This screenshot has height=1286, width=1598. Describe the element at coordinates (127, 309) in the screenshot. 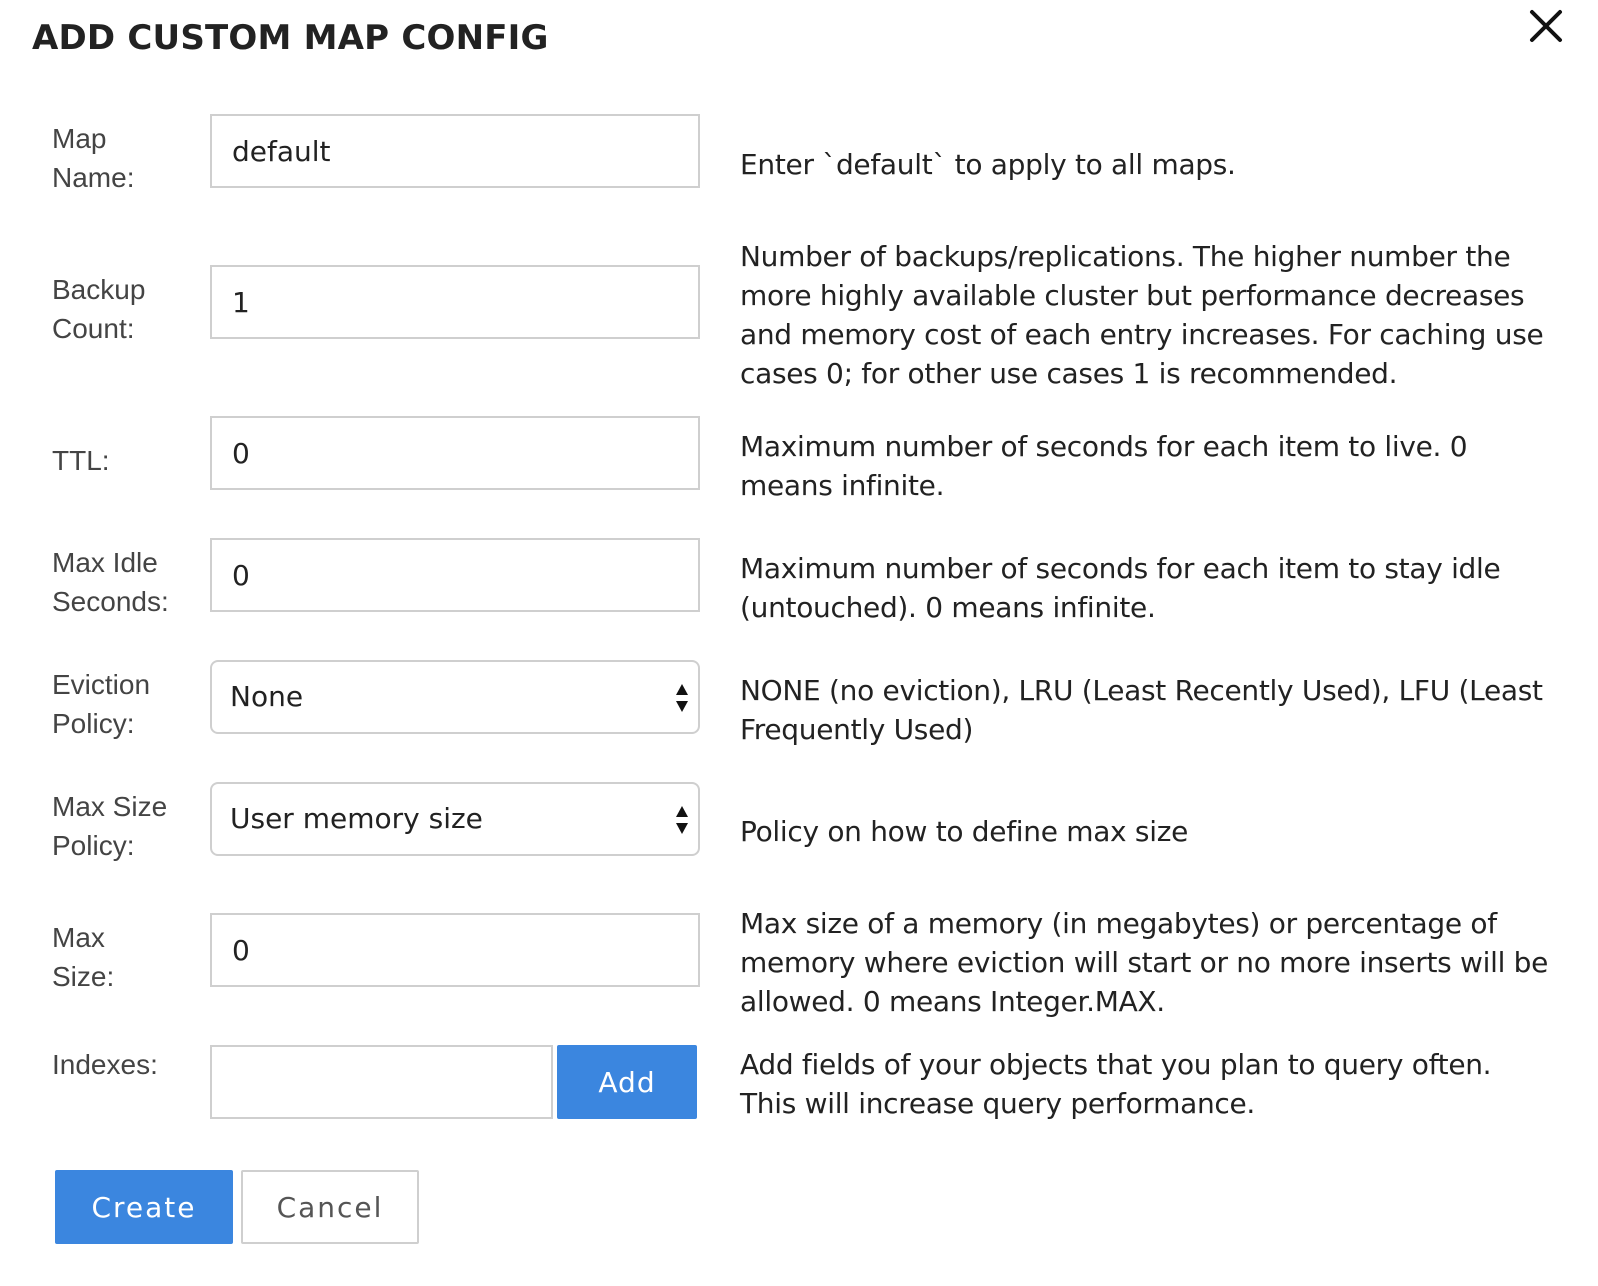

I see `backup-count-label: Backup Count:` at that location.